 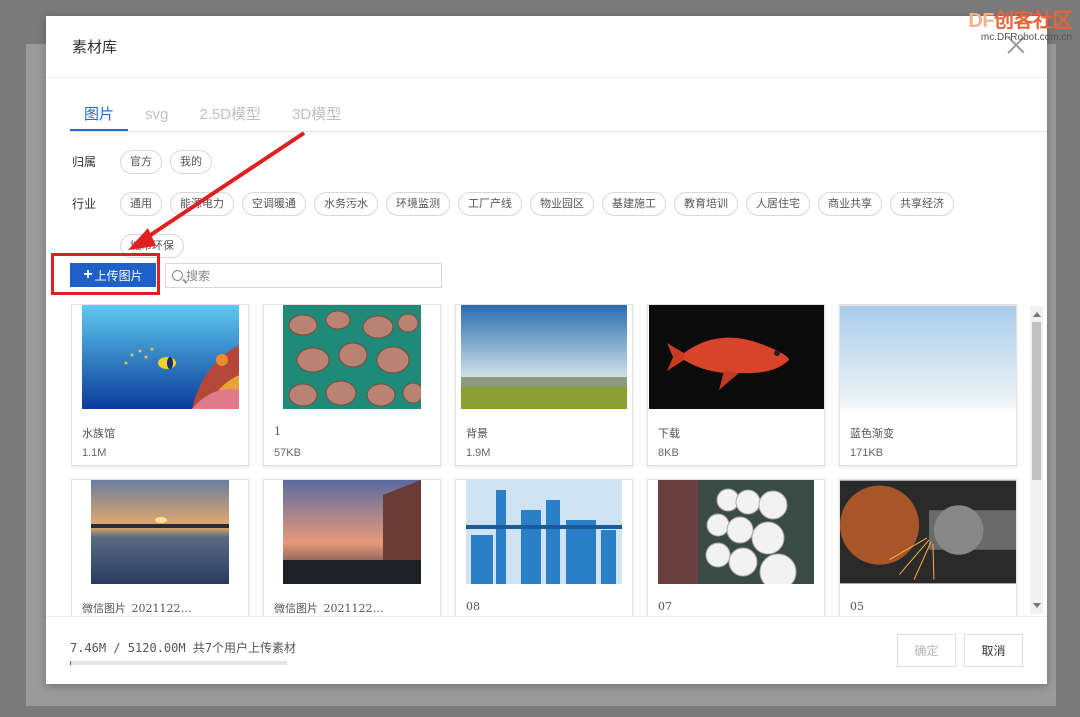 I want to click on chip-industry: 能源电力, so click(x=202, y=204).